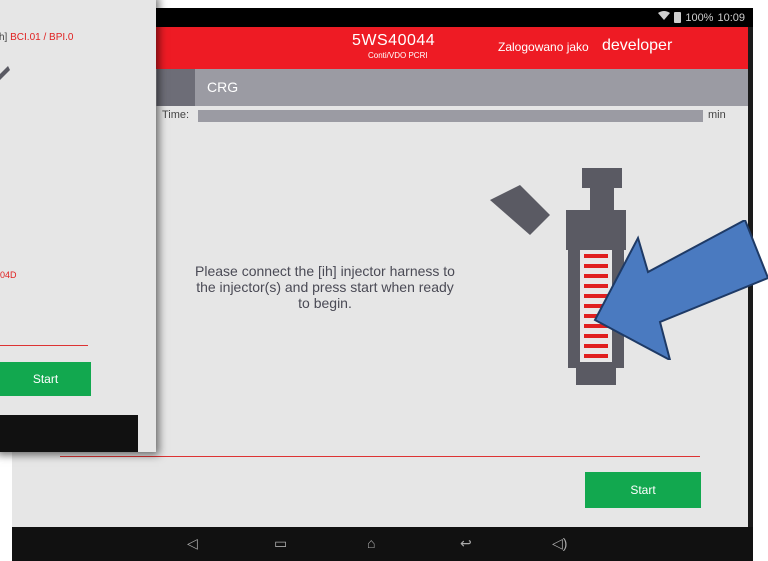  Describe the element at coordinates (643, 490) in the screenshot. I see `start-button: Start` at that location.